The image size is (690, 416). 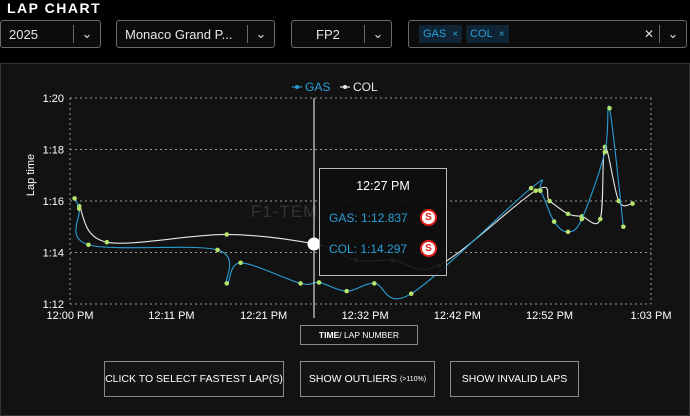 What do you see at coordinates (317, 87) in the screenshot?
I see `legend-label: GAS` at bounding box center [317, 87].